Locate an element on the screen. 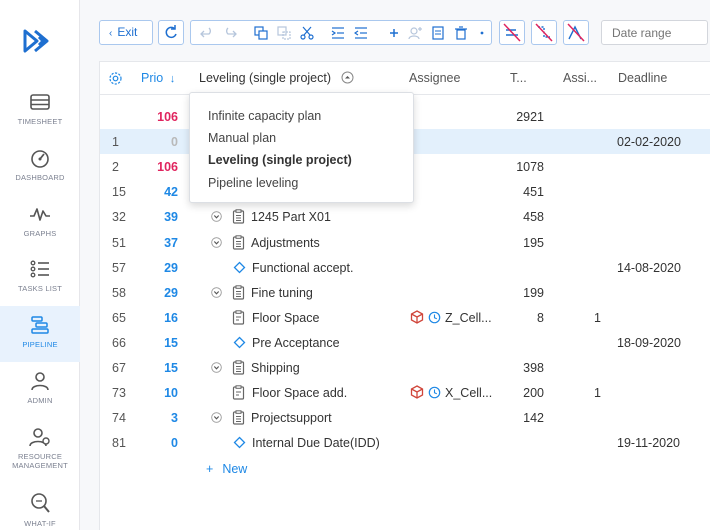  row-deadline: 02-02-2020 is located at coordinates (649, 142).